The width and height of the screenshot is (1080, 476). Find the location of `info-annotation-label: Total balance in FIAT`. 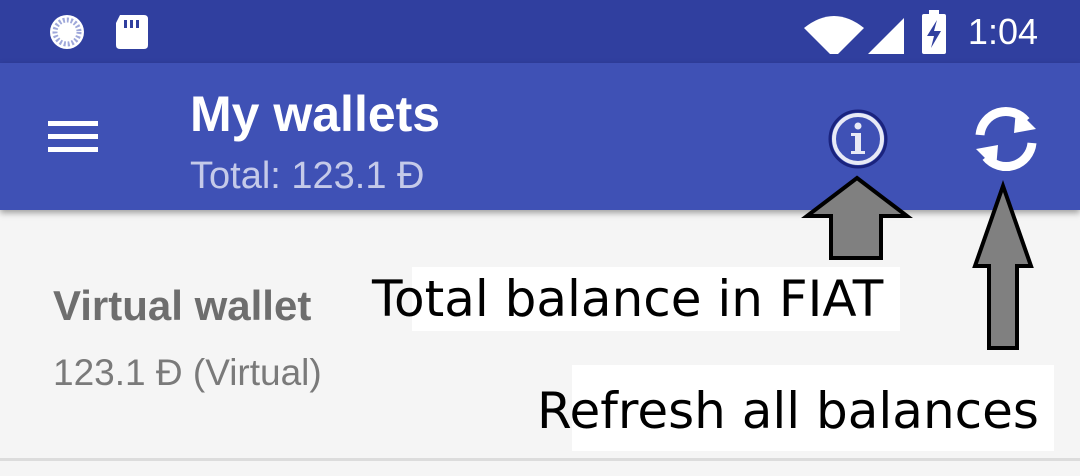

info-annotation-label: Total balance in FIAT is located at coordinates (636, 299).